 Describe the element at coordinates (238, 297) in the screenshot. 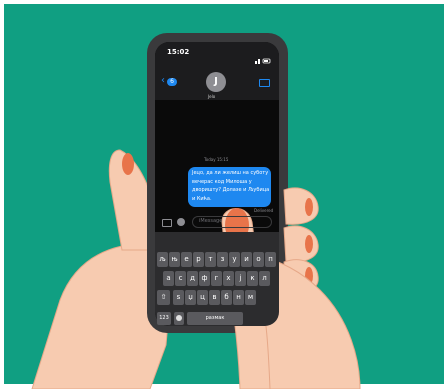

I see `keyboard-key: н` at that location.